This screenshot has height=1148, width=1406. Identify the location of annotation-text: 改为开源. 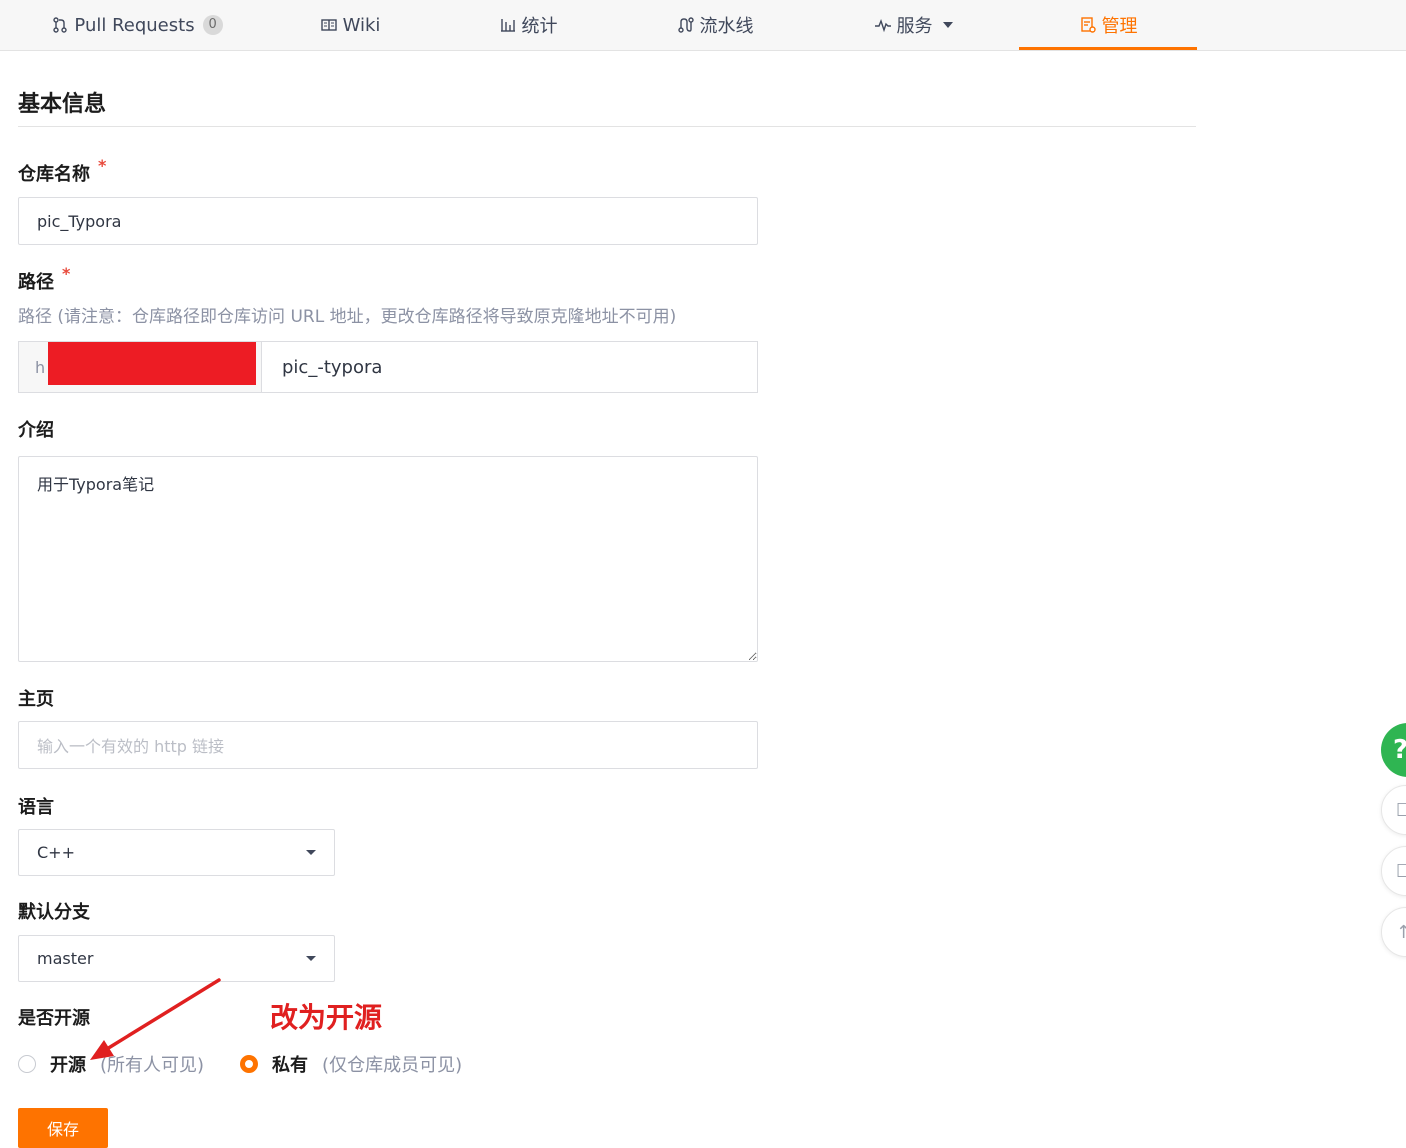
(326, 1017).